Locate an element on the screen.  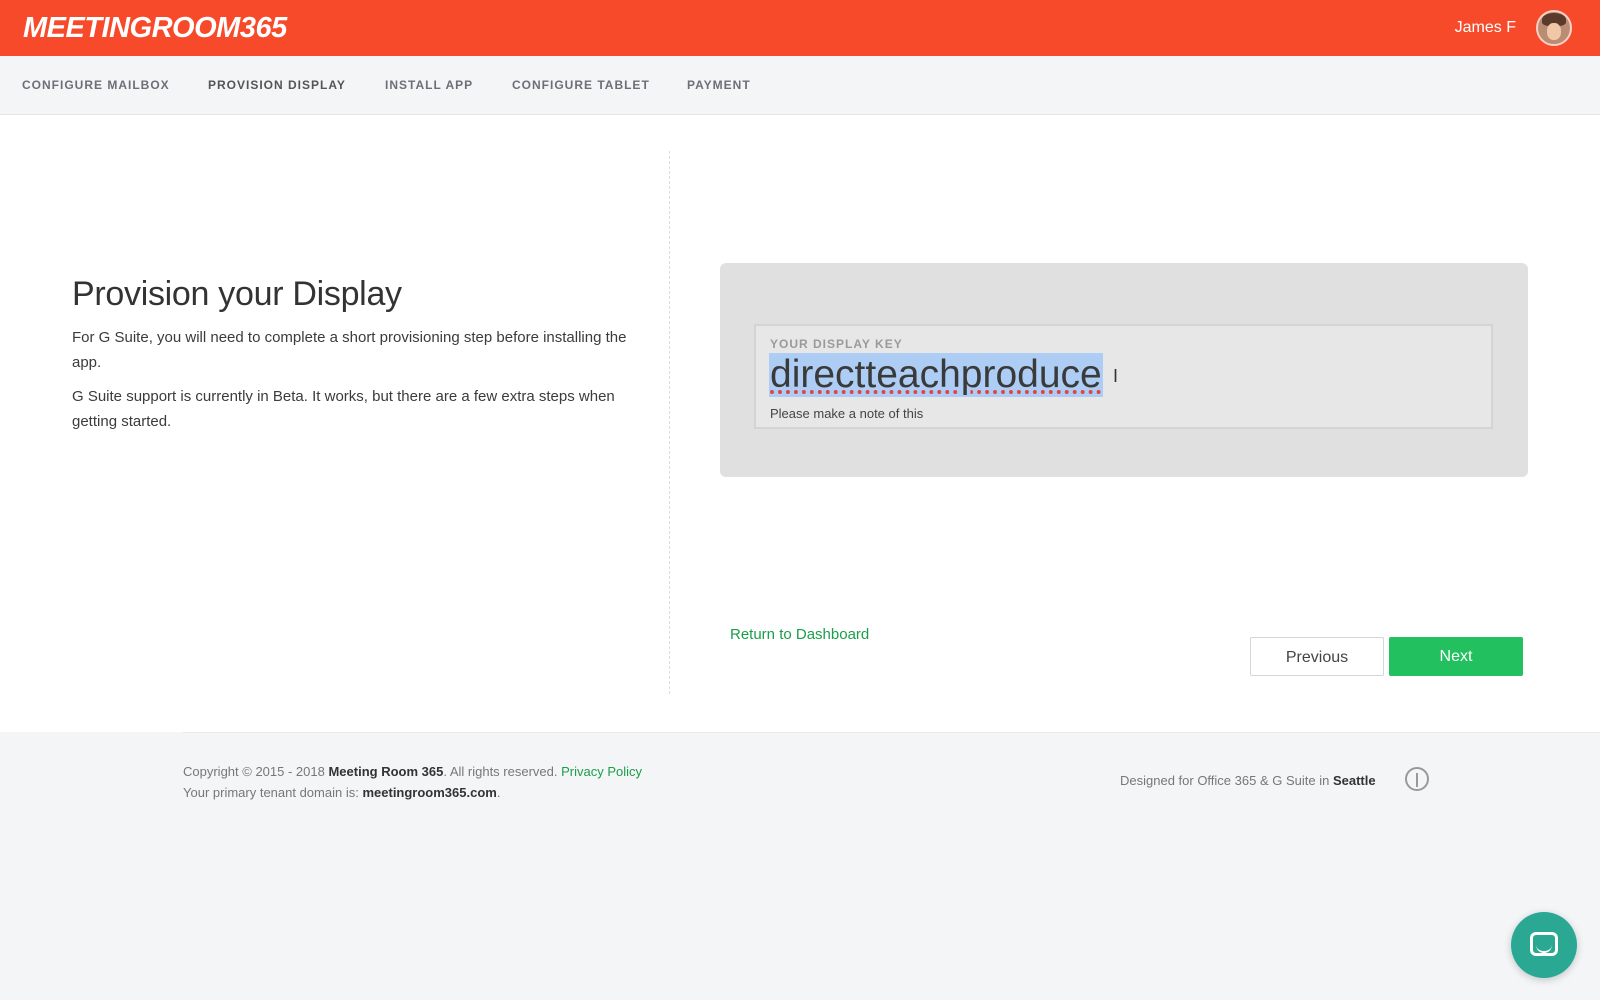
footer-divider is located at coordinates (891, 732).